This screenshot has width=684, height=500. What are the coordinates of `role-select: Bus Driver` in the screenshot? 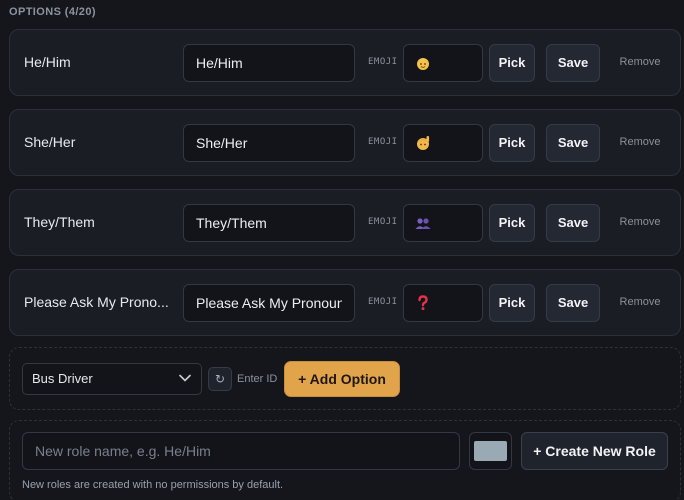 It's located at (112, 379).